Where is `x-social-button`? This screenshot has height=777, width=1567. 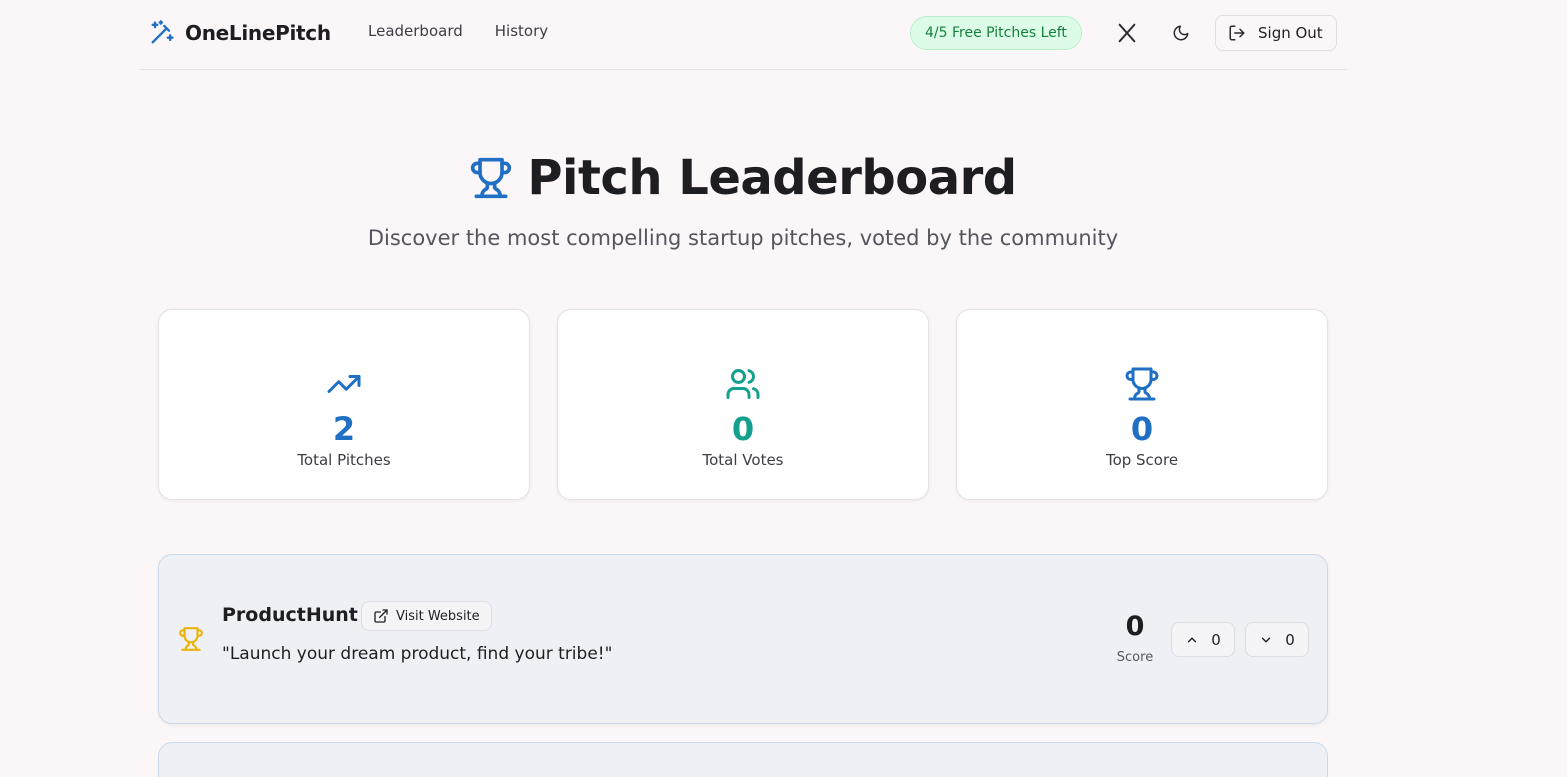 x-social-button is located at coordinates (1127, 33).